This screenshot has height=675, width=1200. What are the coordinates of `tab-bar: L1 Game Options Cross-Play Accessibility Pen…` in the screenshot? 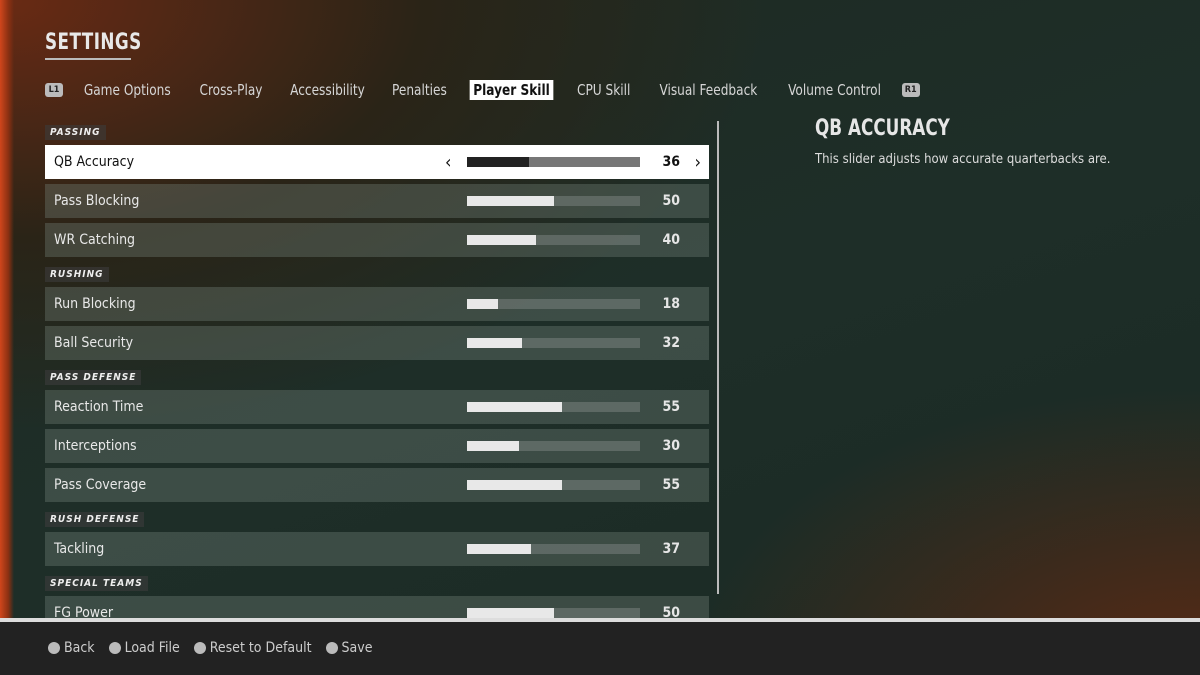 It's located at (482, 90).